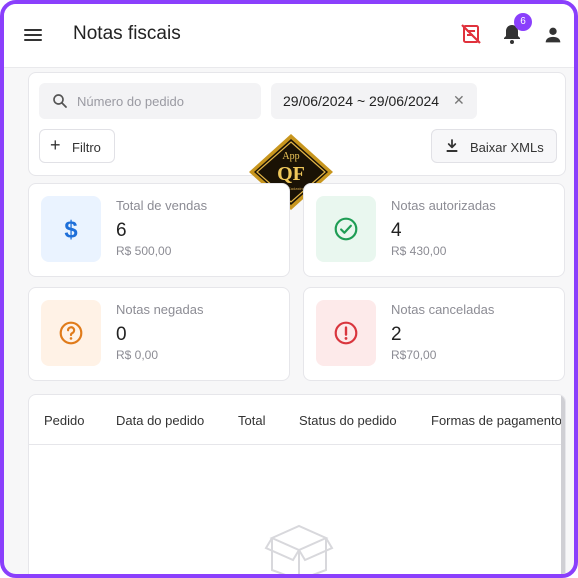  What do you see at coordinates (553, 35) in the screenshot?
I see `user-icon` at bounding box center [553, 35].